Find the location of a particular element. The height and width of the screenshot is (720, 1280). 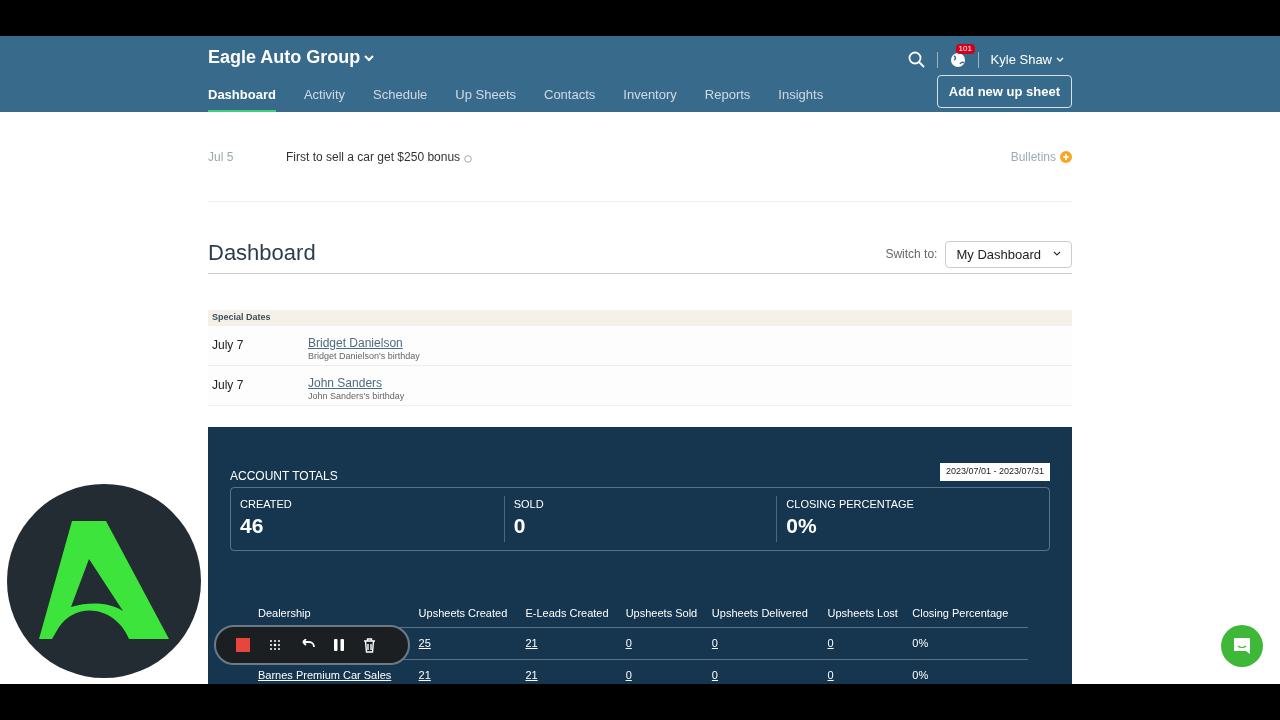

column-header: Upsheets Delivered is located at coordinates (759, 612).